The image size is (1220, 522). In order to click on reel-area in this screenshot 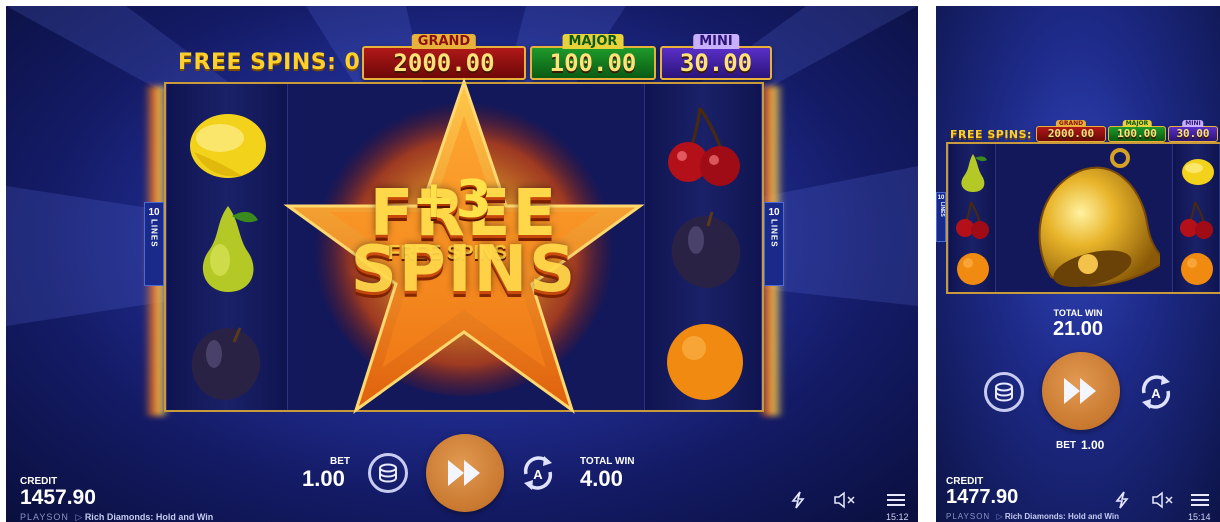, I will do `click(1083, 218)`.